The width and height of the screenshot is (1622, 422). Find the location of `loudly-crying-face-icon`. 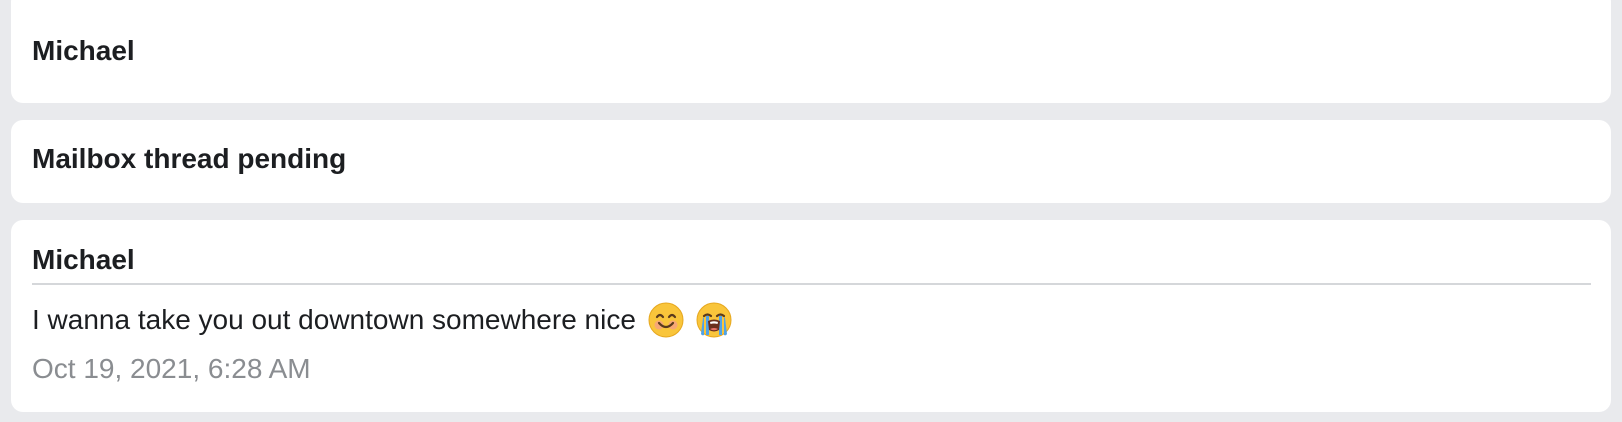

loudly-crying-face-icon is located at coordinates (714, 320).